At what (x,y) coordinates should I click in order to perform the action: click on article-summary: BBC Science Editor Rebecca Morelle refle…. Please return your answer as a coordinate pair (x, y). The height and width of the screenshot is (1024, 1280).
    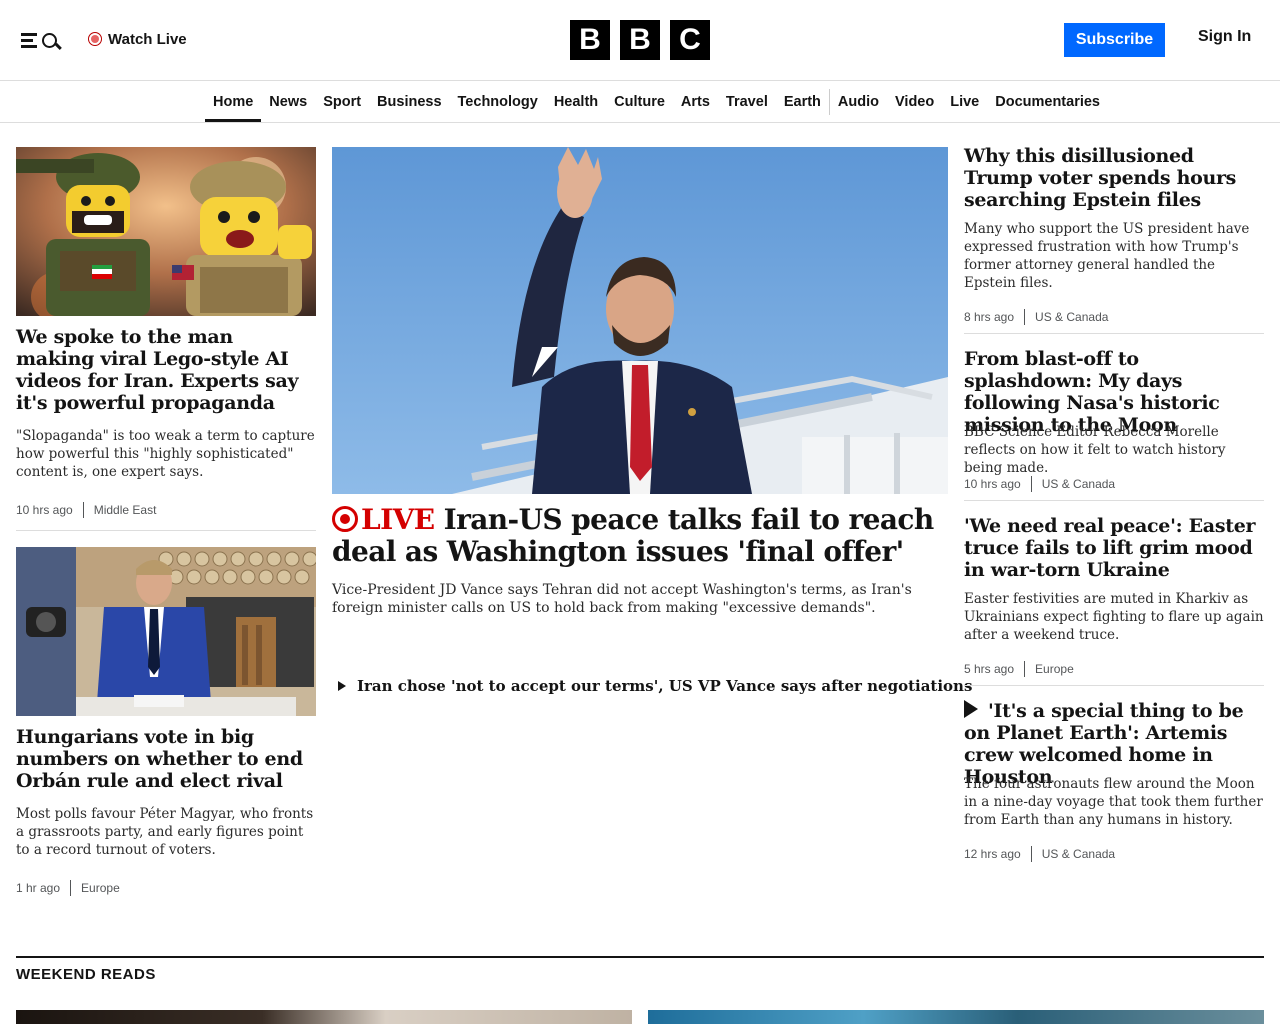
    Looking at the image, I should click on (1095, 450).